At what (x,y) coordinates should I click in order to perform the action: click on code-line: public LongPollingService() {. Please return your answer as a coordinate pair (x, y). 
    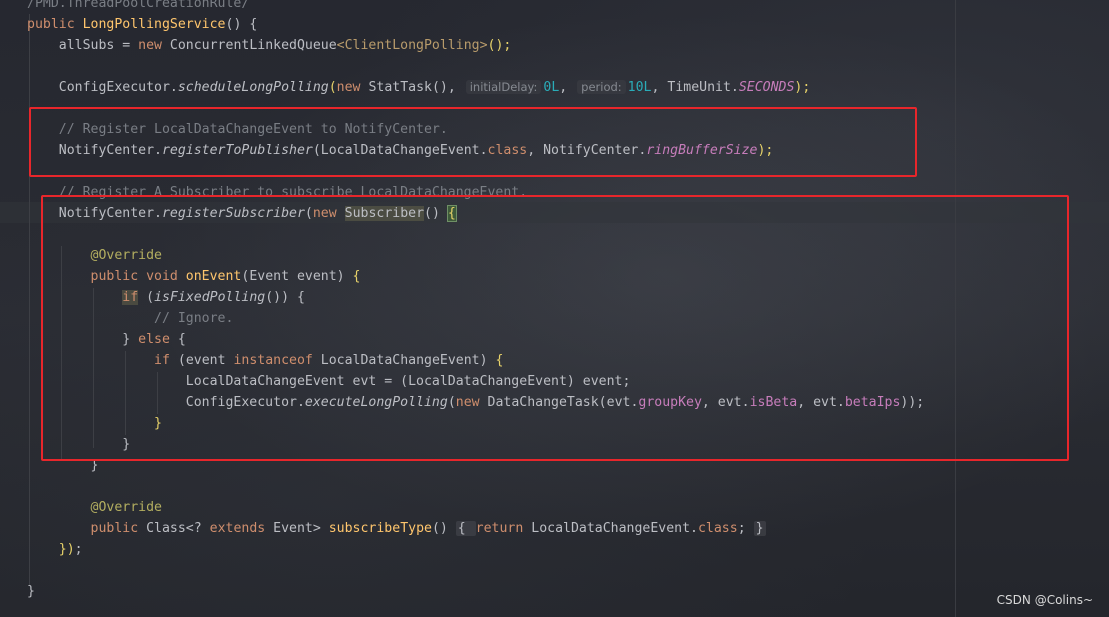
    Looking at the image, I should click on (475, 24).